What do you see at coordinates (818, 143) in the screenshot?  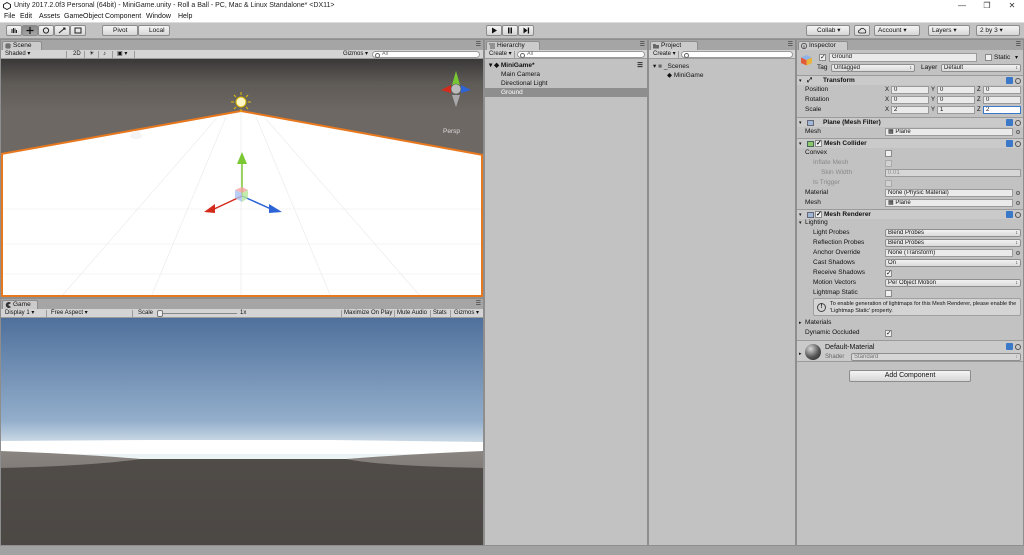 I see `mesh-collider-enabled-checkbox: ✓` at bounding box center [818, 143].